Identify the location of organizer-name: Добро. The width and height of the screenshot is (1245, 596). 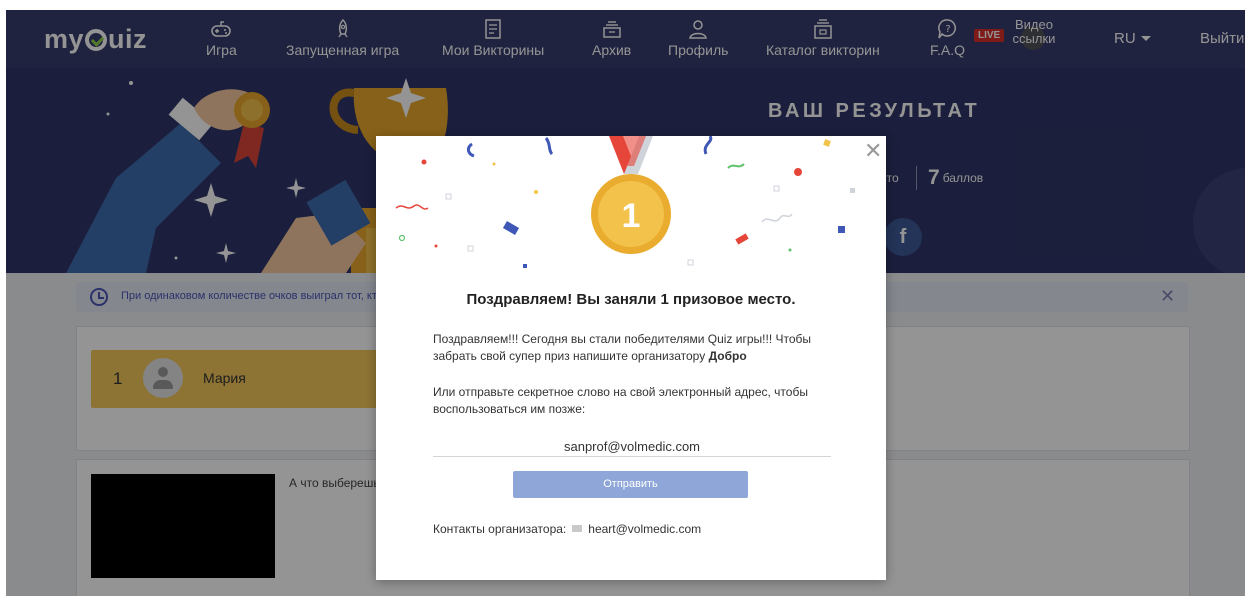
(727, 356).